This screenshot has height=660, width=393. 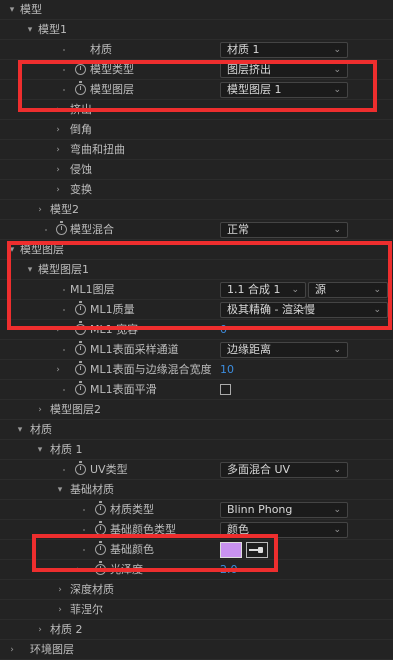 What do you see at coordinates (196, 650) in the screenshot?
I see `group-env-layer: › 环境图层` at bounding box center [196, 650].